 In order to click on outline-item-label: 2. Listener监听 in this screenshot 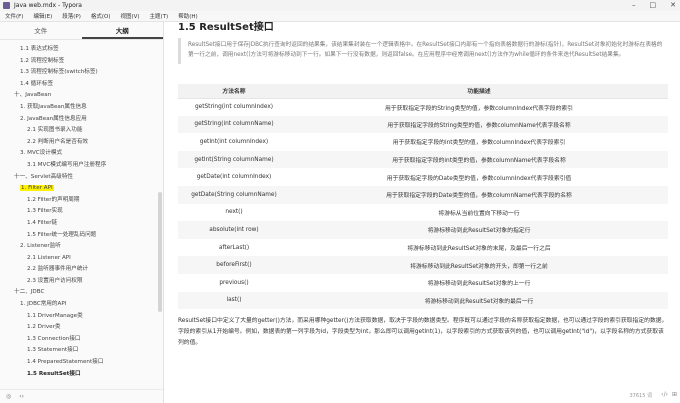, I will do `click(40, 246)`.